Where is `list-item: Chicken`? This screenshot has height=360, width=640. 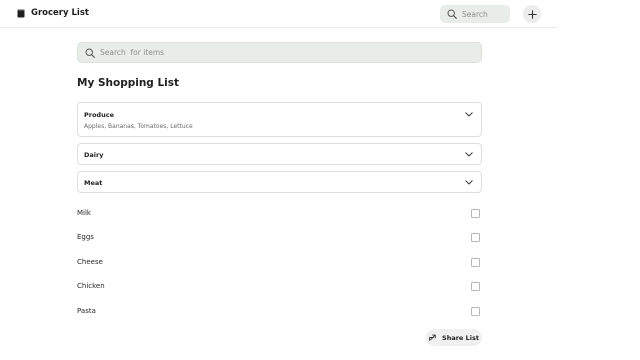
list-item: Chicken is located at coordinates (279, 287).